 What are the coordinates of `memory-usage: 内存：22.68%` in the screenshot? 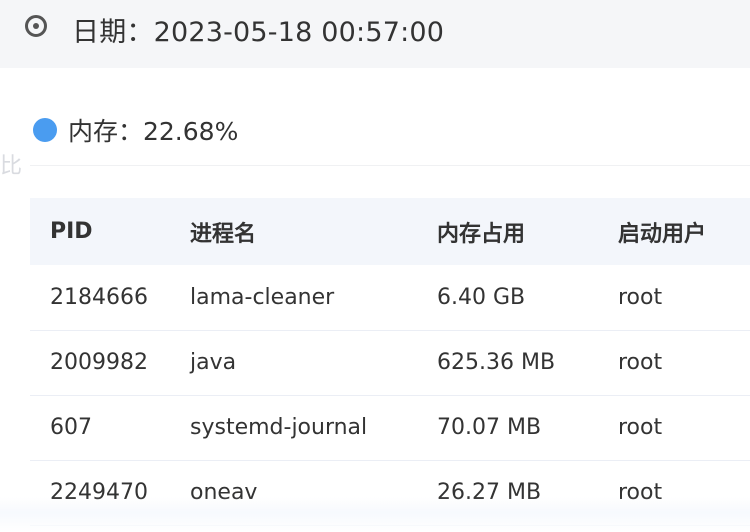 It's located at (135, 130).